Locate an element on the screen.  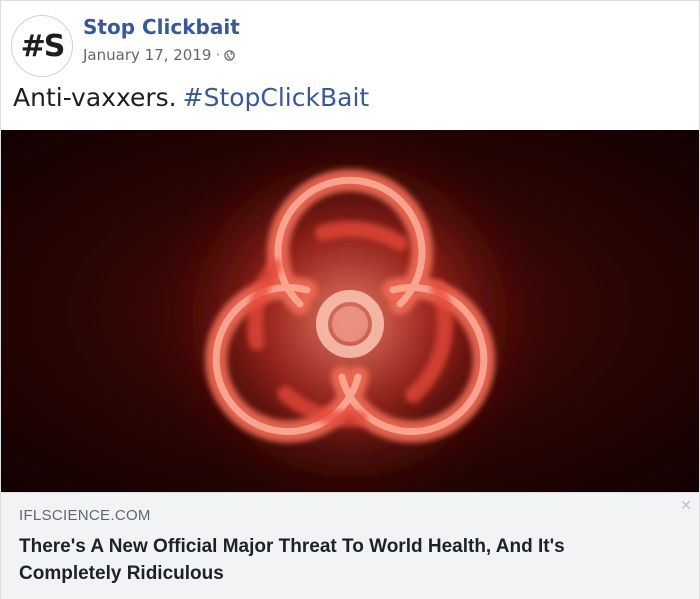
post-date: January 17, 2019 is located at coordinates (147, 55).